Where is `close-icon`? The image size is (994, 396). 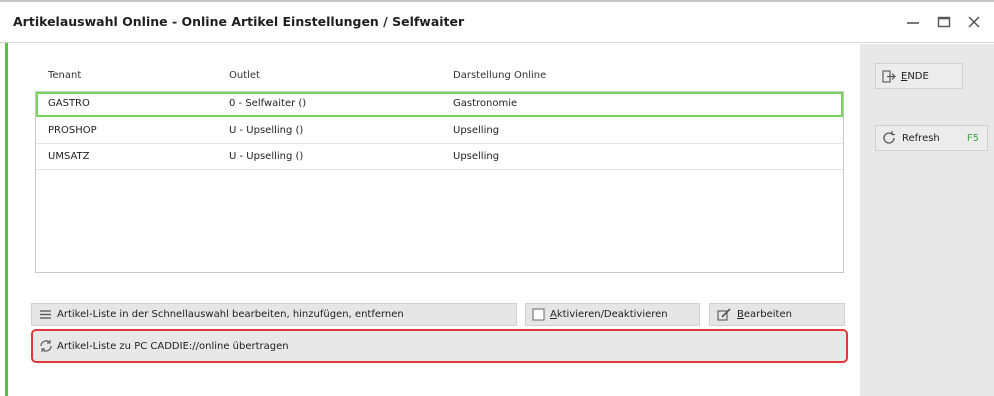
close-icon is located at coordinates (974, 22).